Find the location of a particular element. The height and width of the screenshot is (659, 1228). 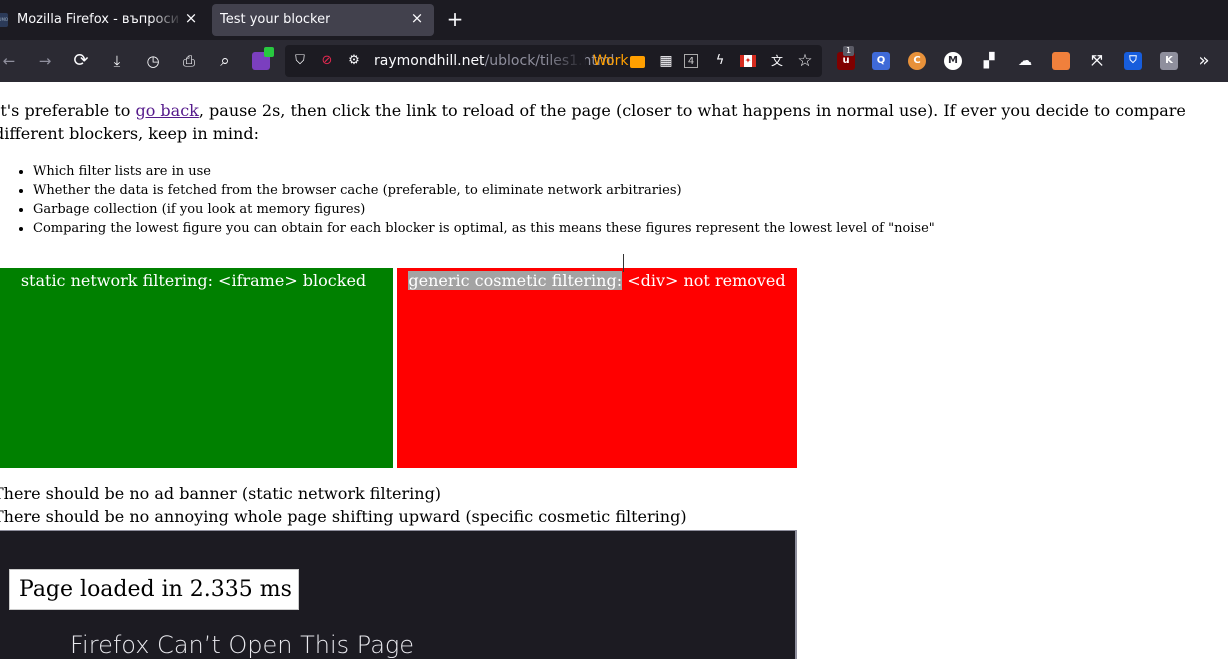

shield-icon: ⛉ is located at coordinates (300, 61).